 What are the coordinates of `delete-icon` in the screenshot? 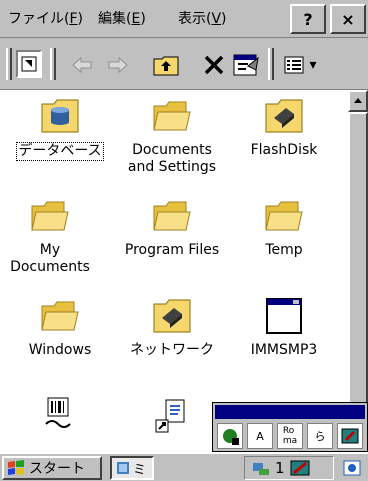 It's located at (214, 65).